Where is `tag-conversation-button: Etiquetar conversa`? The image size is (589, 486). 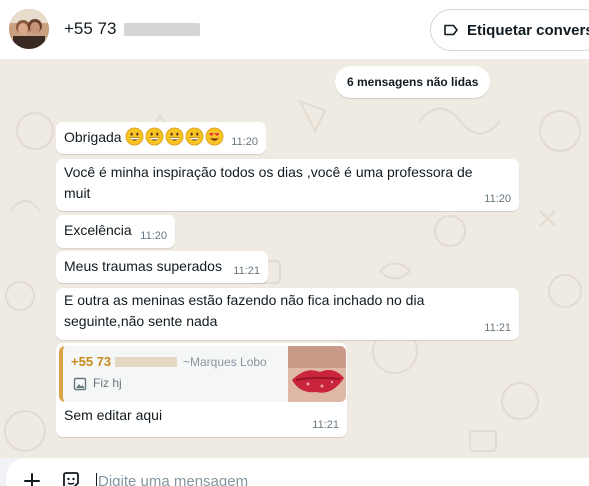
tag-conversation-button: Etiquetar conversa is located at coordinates (509, 30).